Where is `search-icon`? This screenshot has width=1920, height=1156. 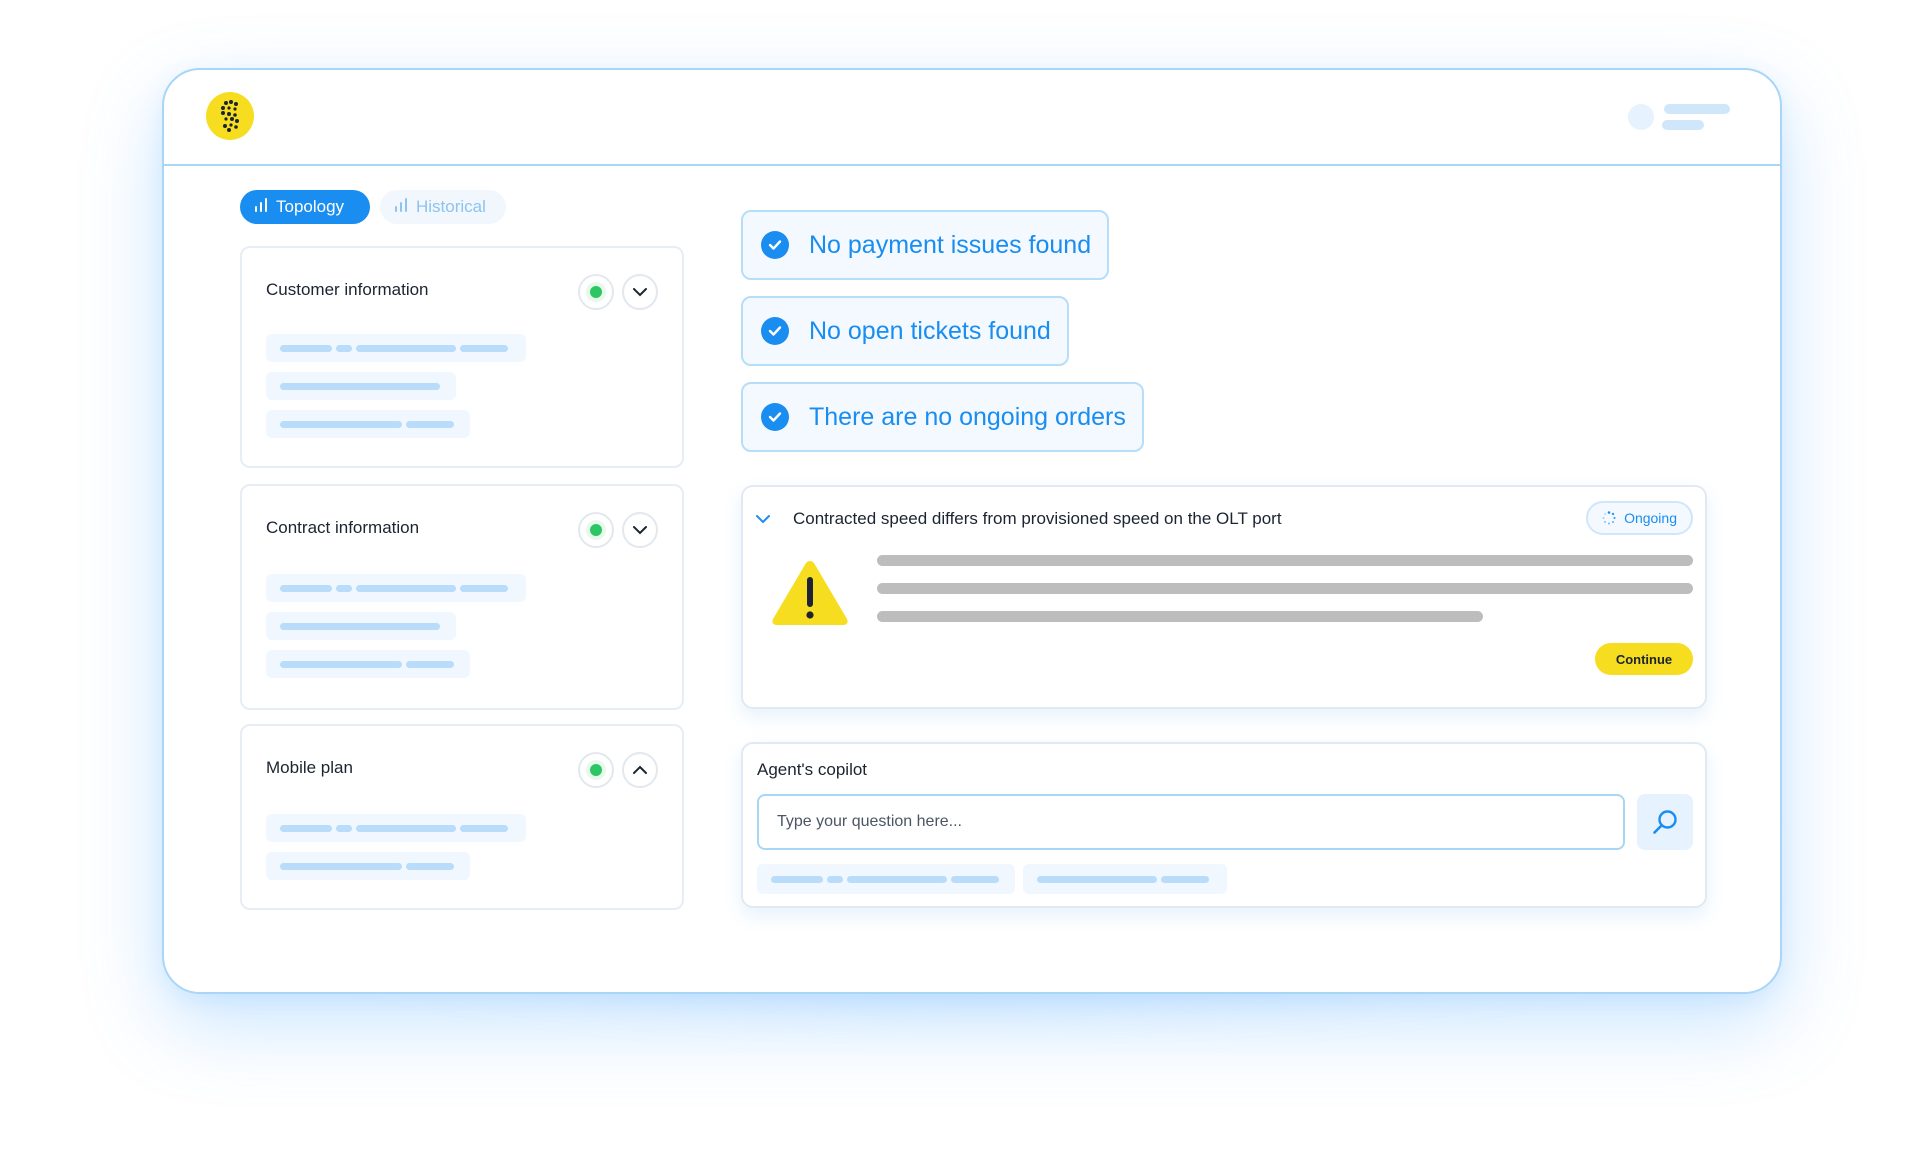
search-icon is located at coordinates (1665, 822).